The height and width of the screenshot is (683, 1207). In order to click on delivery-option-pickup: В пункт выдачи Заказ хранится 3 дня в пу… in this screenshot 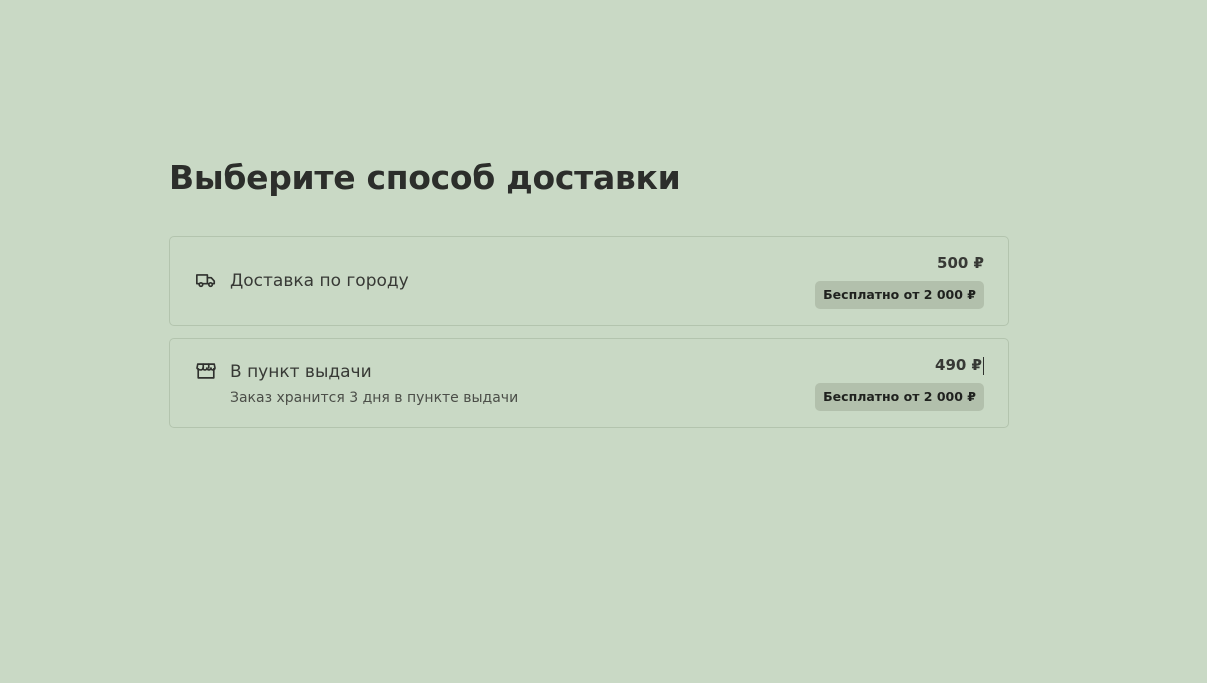, I will do `click(589, 383)`.